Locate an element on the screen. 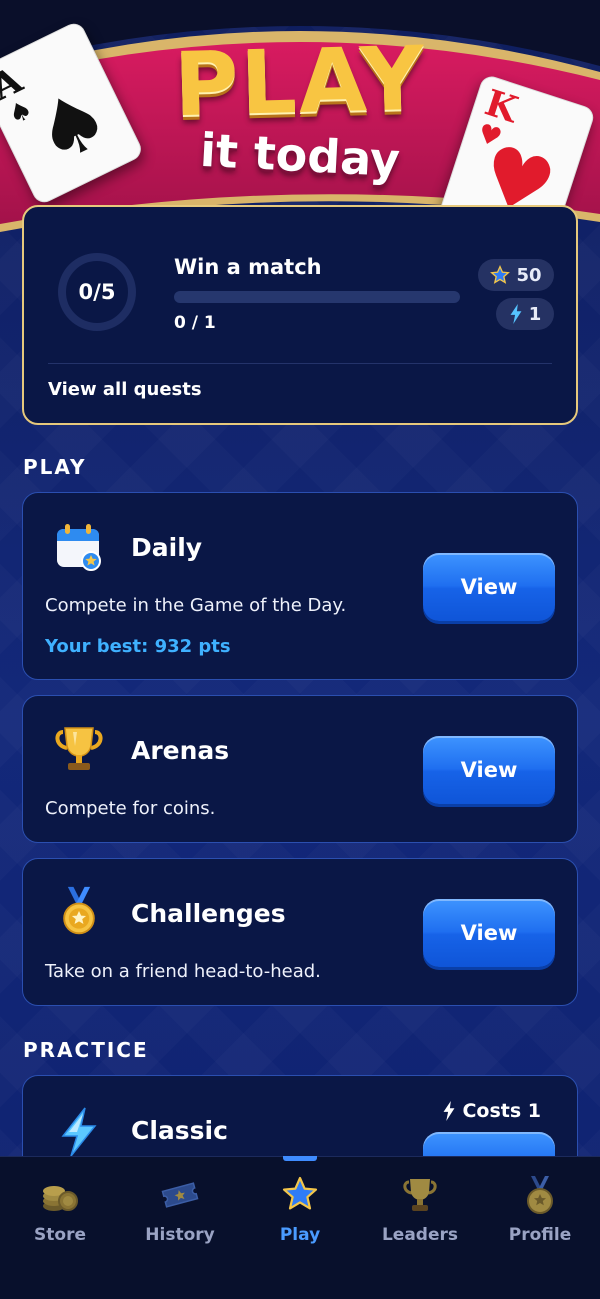 Image resolution: width=600 pixels, height=1299 pixels. reward-energy-value: 1 is located at coordinates (535, 314).